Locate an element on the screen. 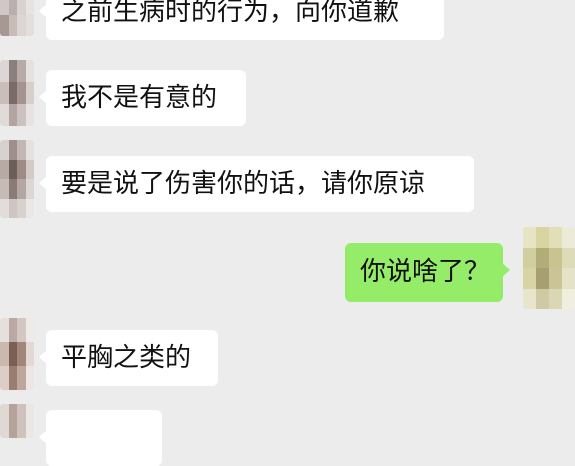  message-text: 我不是有意的 is located at coordinates (139, 98).